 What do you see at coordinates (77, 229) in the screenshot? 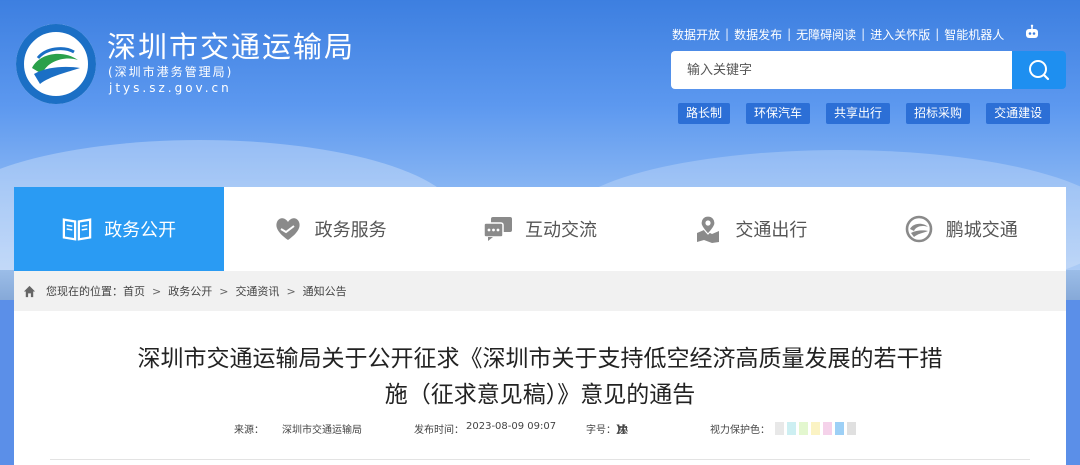
I see `book-icon` at bounding box center [77, 229].